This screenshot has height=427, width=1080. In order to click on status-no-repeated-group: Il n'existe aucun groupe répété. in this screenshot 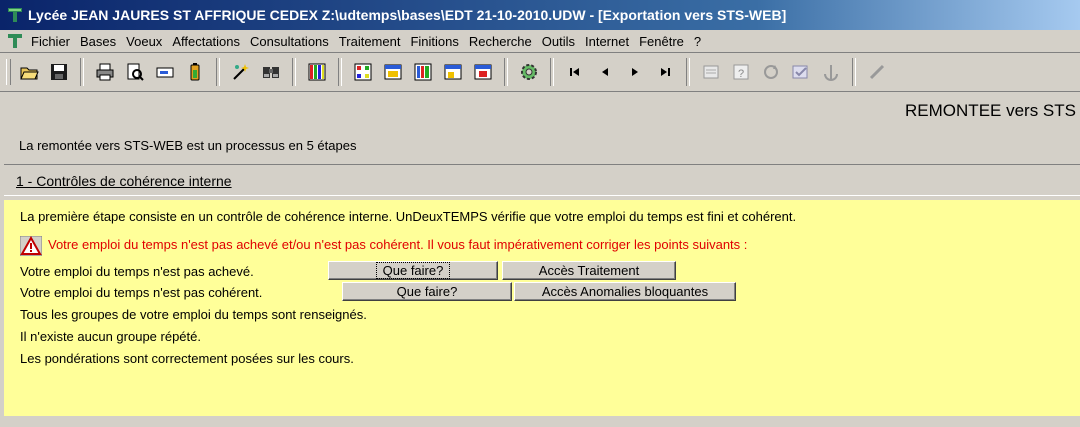, I will do `click(110, 336)`.